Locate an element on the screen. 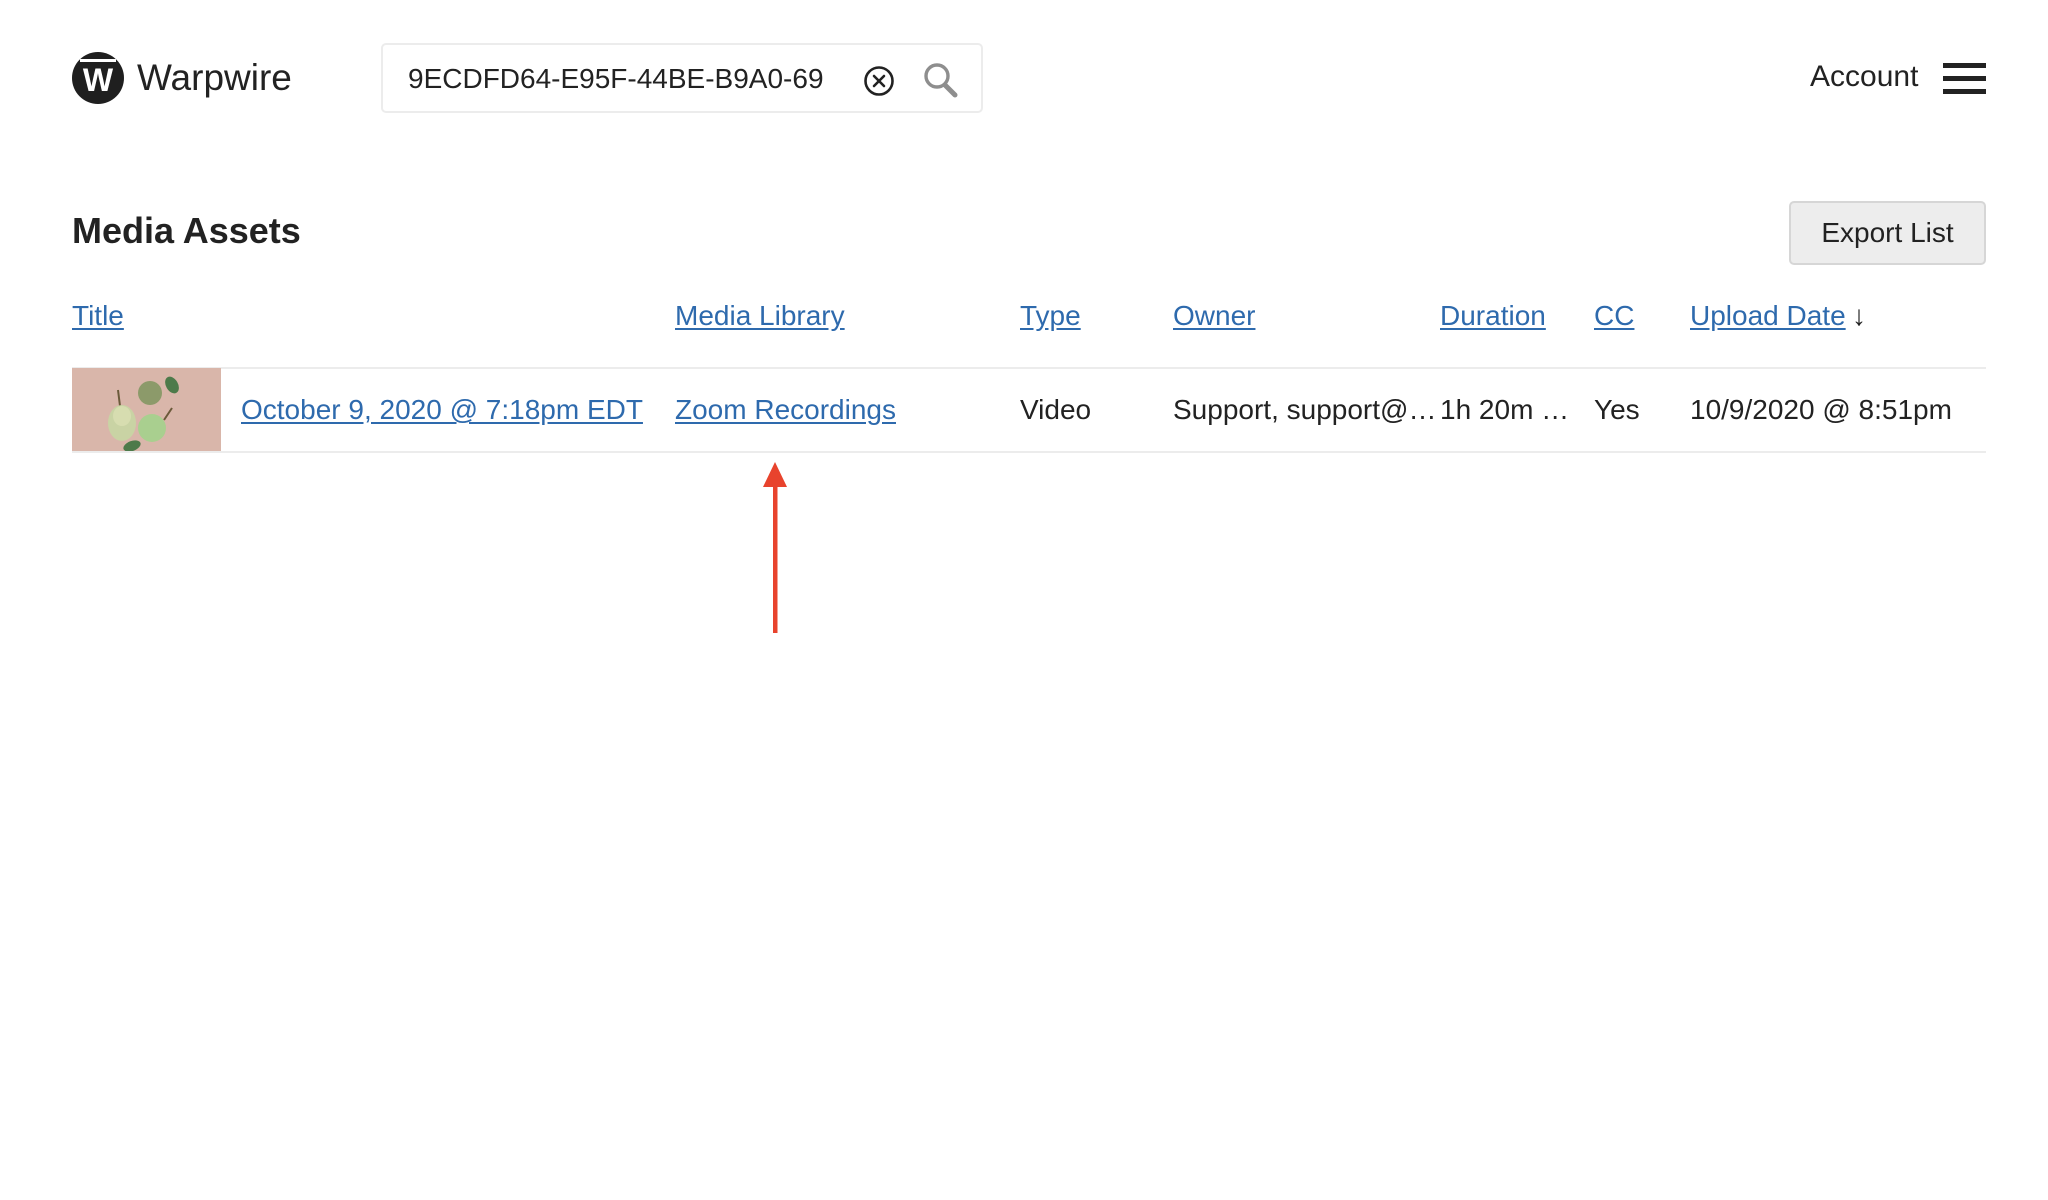 The width and height of the screenshot is (2048, 1200). hamburger-menu-icon is located at coordinates (1964, 79).